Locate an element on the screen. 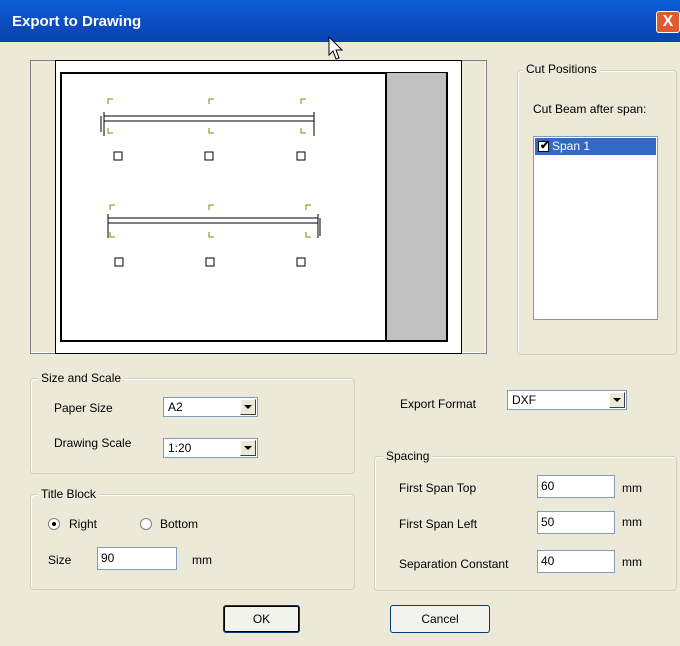 This screenshot has height=646, width=680. list-item: ✔ Span 1 is located at coordinates (595, 146).